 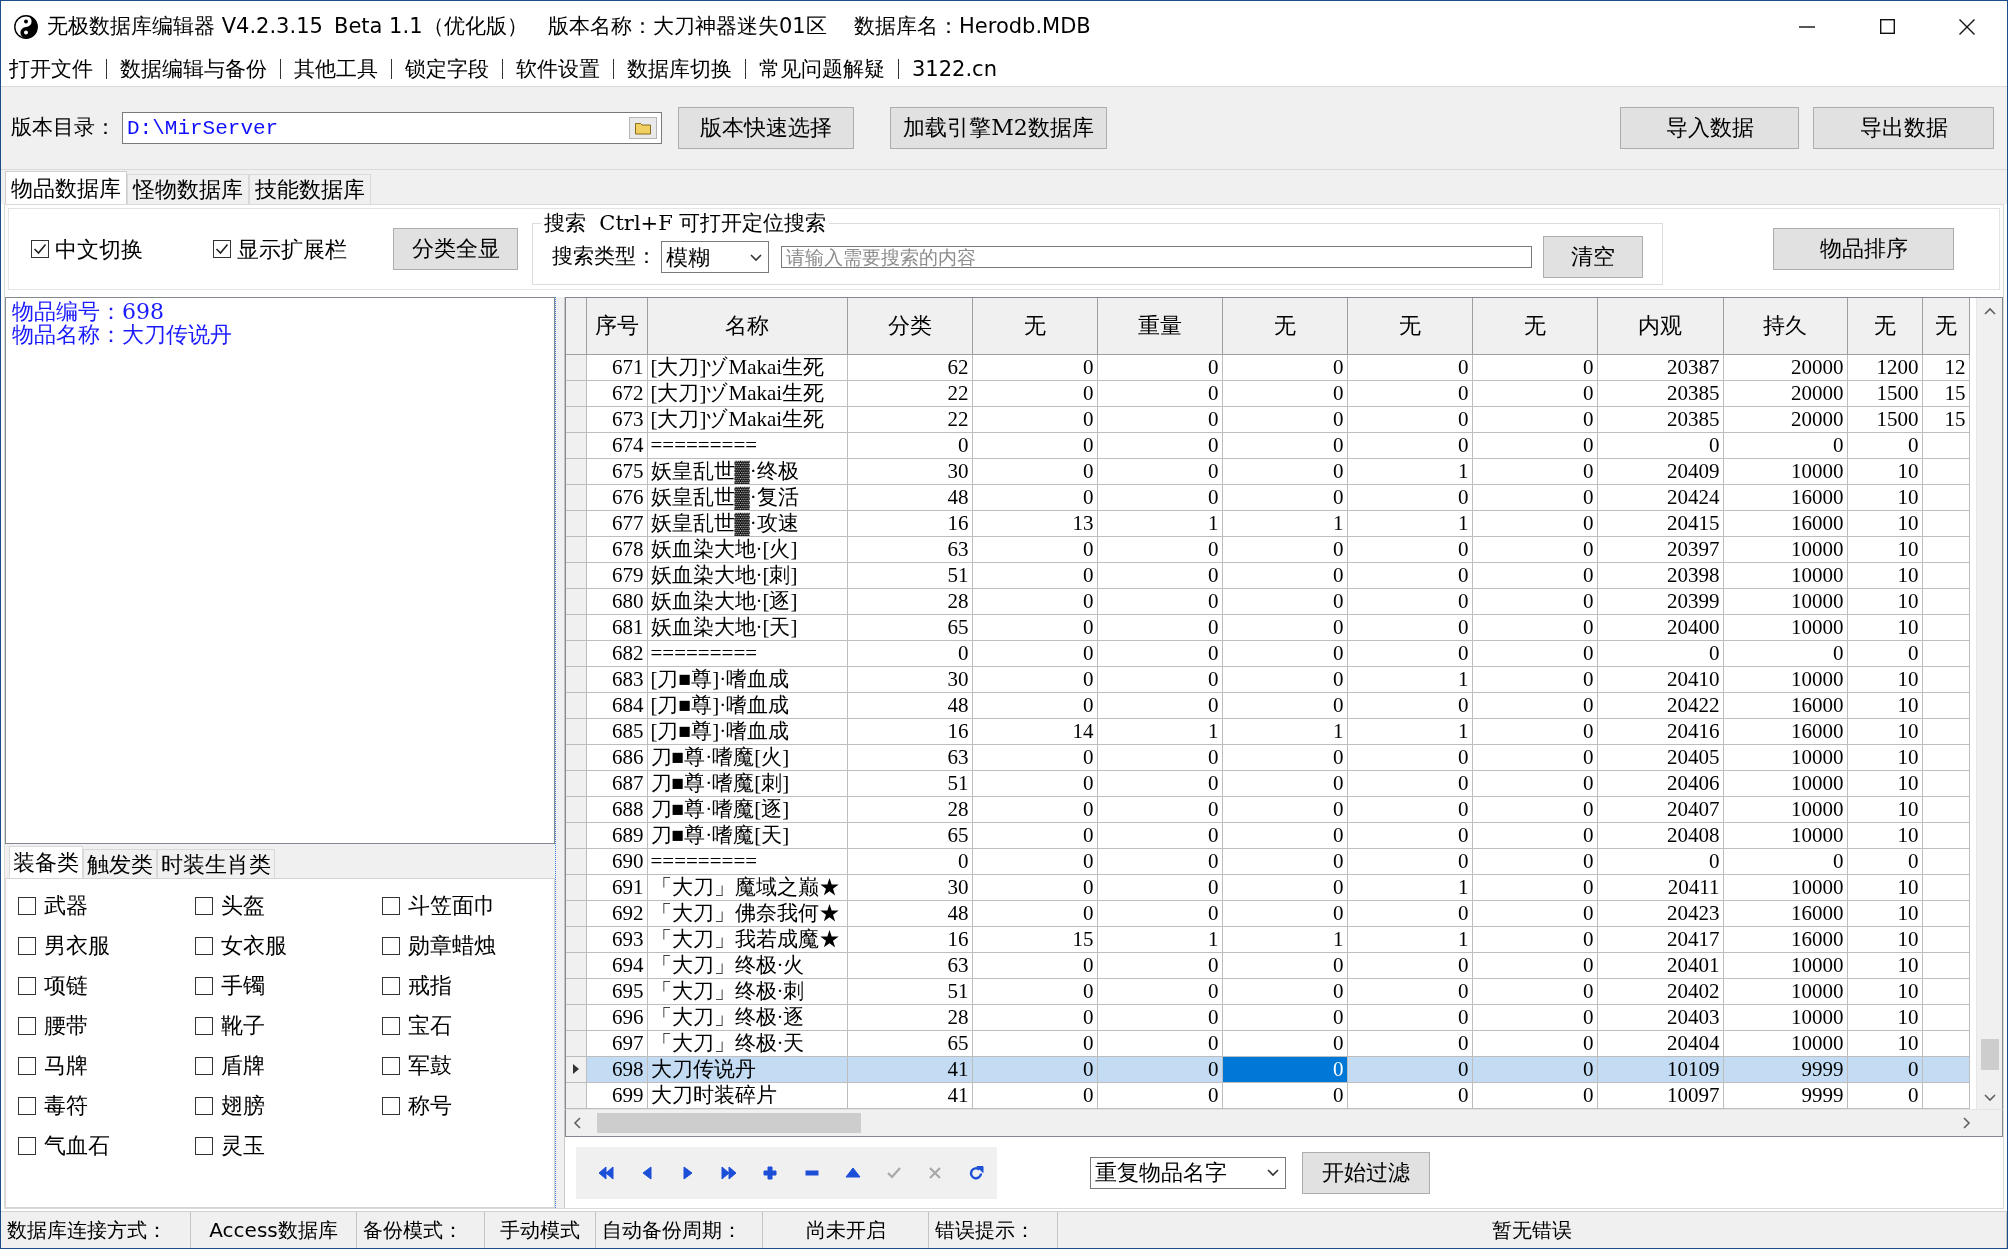 What do you see at coordinates (1267, 757) in the screenshot?
I see `table-row: 686 刀■尊·嗜魔[火] 63 0 0 0 0 0 20405 10000 10` at bounding box center [1267, 757].